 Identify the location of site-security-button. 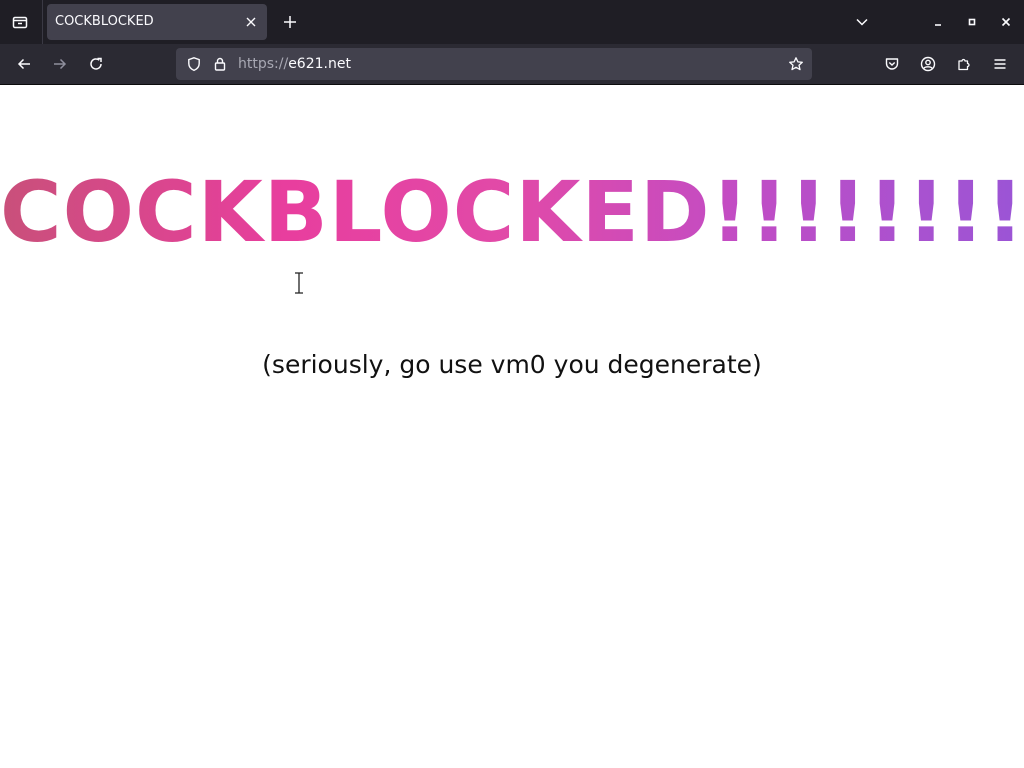
(220, 64).